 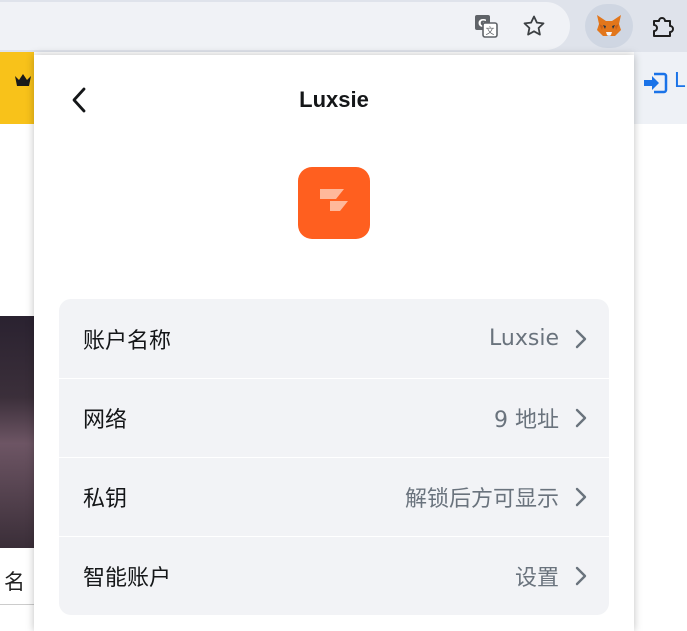 What do you see at coordinates (334, 338) in the screenshot?
I see `account-name-row: 账户名称 Luxsie` at bounding box center [334, 338].